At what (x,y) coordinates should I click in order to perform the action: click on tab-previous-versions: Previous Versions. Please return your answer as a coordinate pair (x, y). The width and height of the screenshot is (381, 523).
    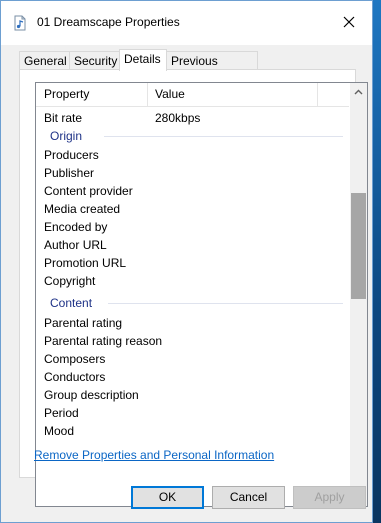
    Looking at the image, I should click on (212, 68).